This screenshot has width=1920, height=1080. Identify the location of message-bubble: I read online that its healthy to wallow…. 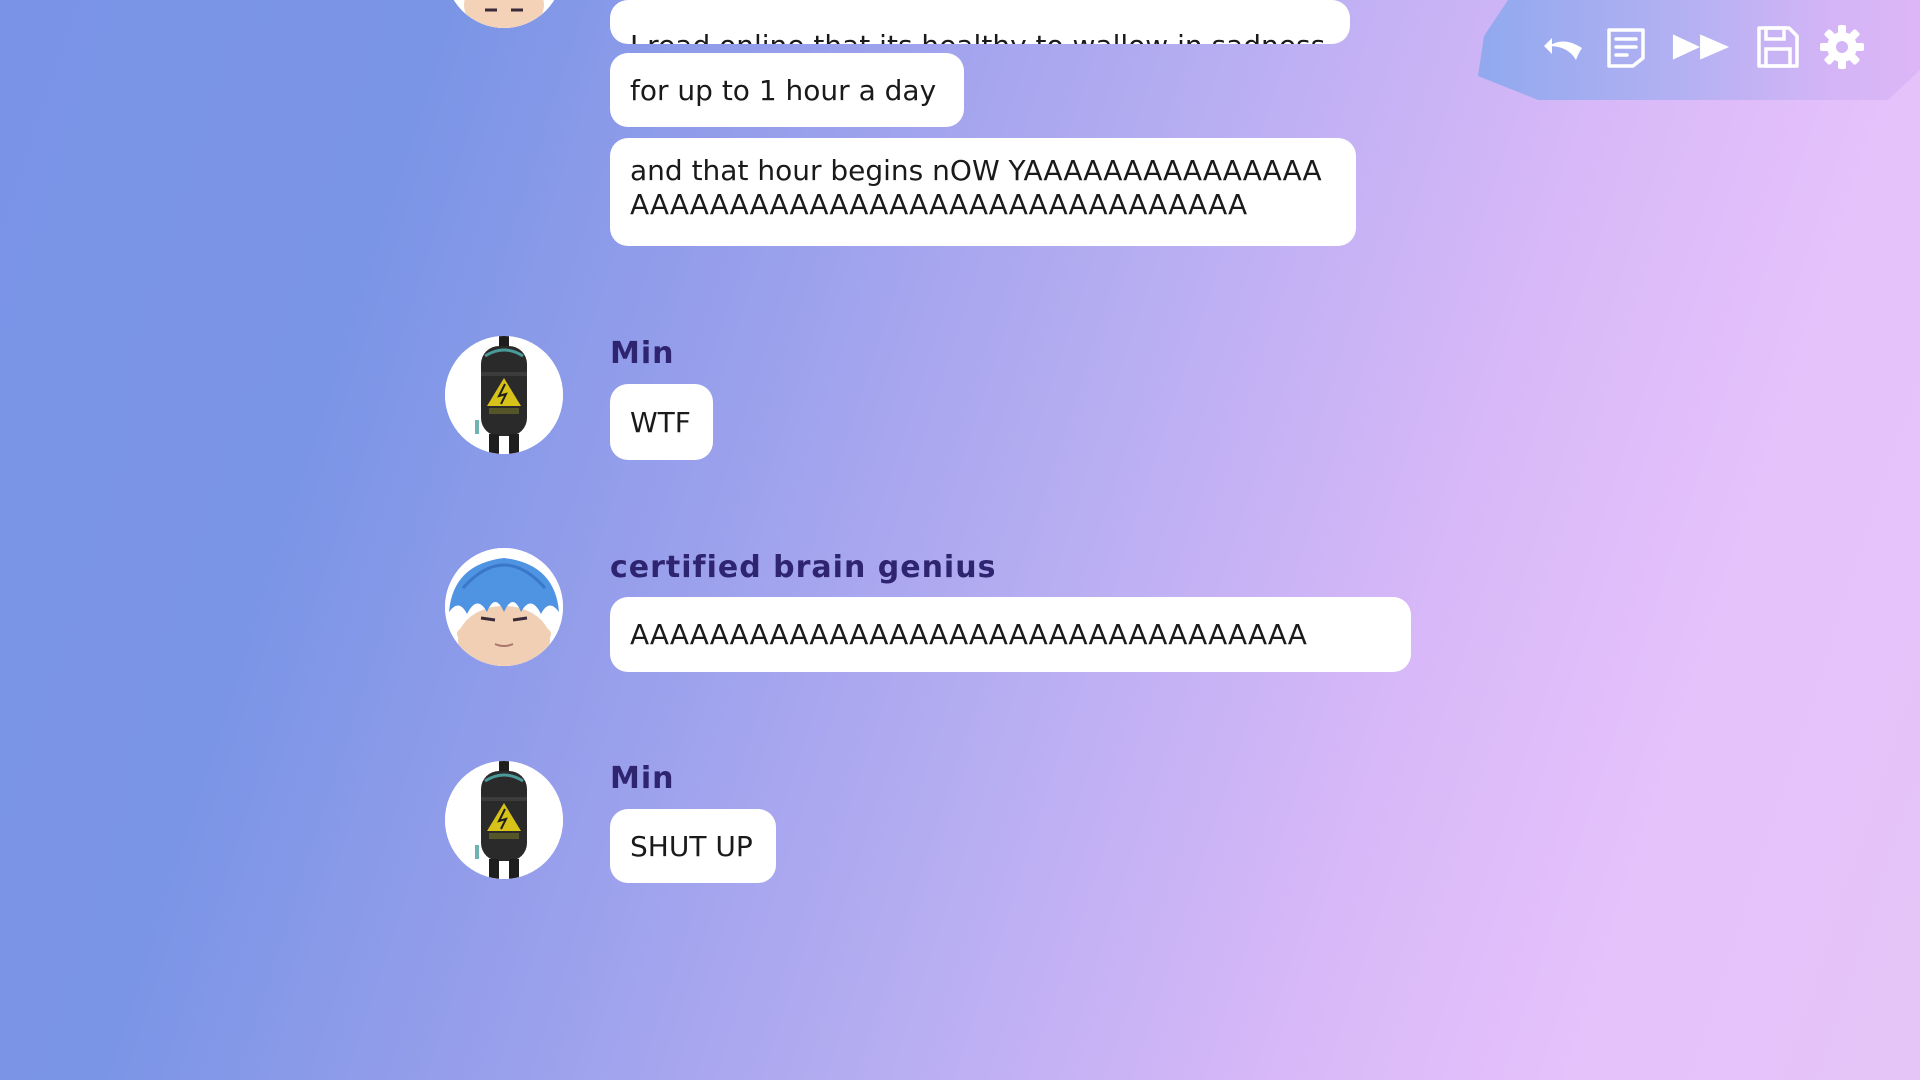
(980, 22).